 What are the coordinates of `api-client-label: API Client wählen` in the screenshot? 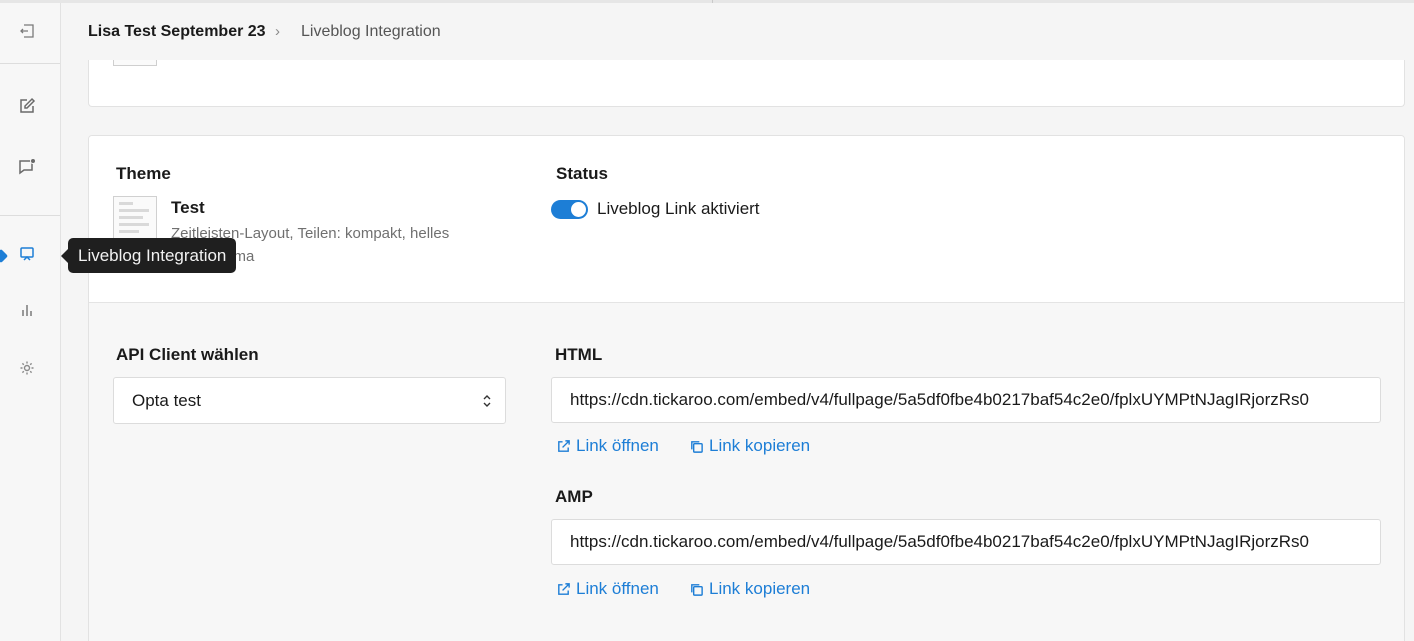 It's located at (187, 354).